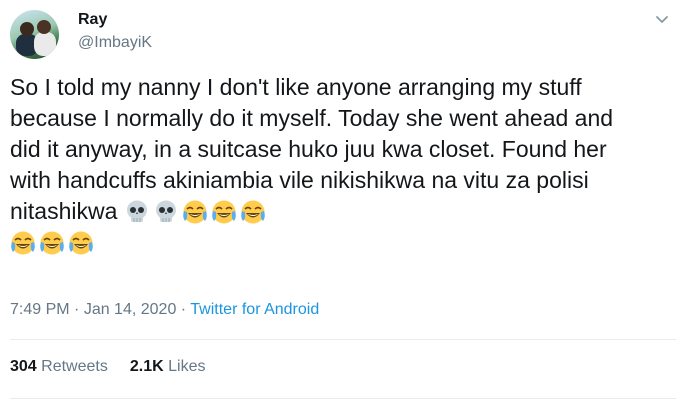  What do you see at coordinates (146, 366) in the screenshot?
I see `likes-count: 2.1K` at bounding box center [146, 366].